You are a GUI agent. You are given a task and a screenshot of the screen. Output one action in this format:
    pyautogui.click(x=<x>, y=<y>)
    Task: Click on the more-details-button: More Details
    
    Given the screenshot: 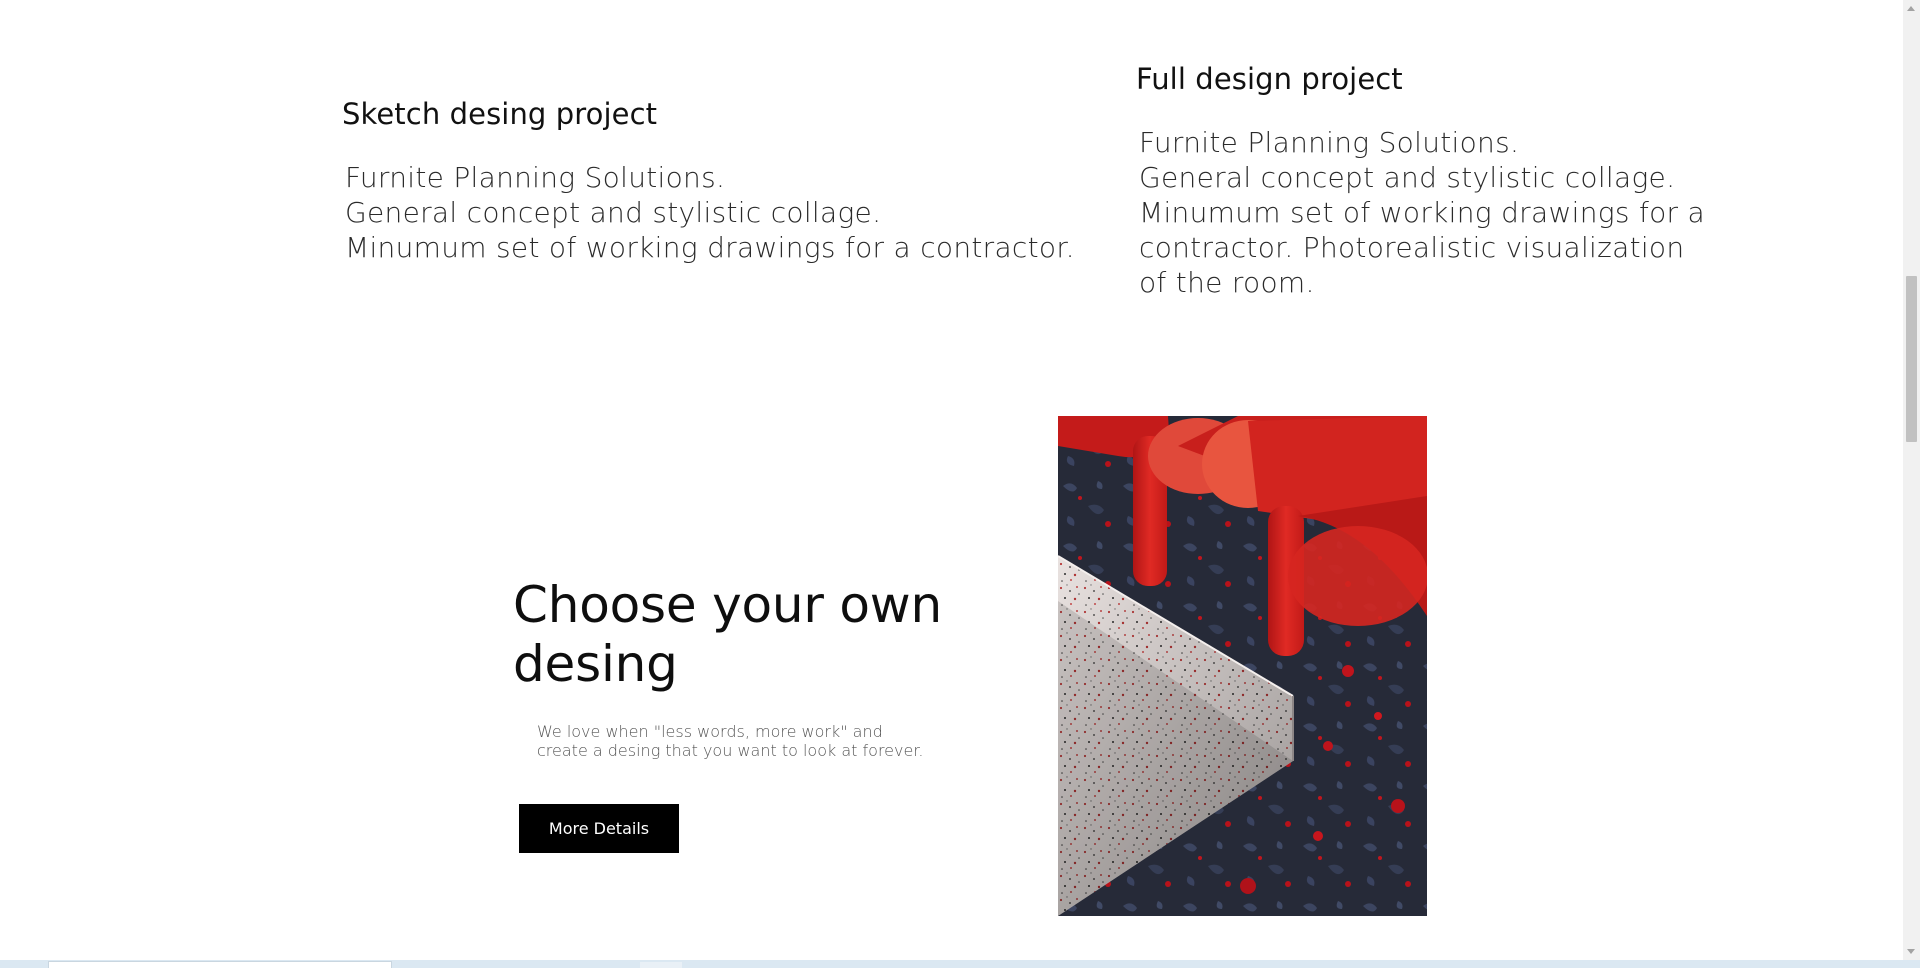 What is the action you would take?
    pyautogui.click(x=599, y=828)
    